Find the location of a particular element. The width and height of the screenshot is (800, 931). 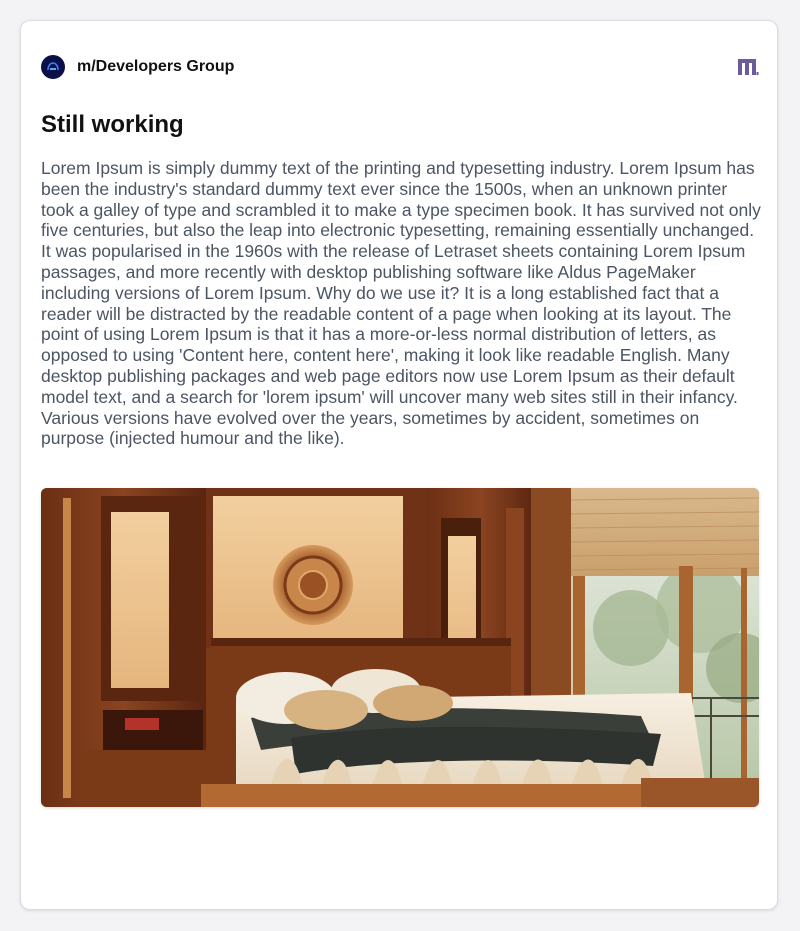

m-brand-logo-icon is located at coordinates (748, 67).